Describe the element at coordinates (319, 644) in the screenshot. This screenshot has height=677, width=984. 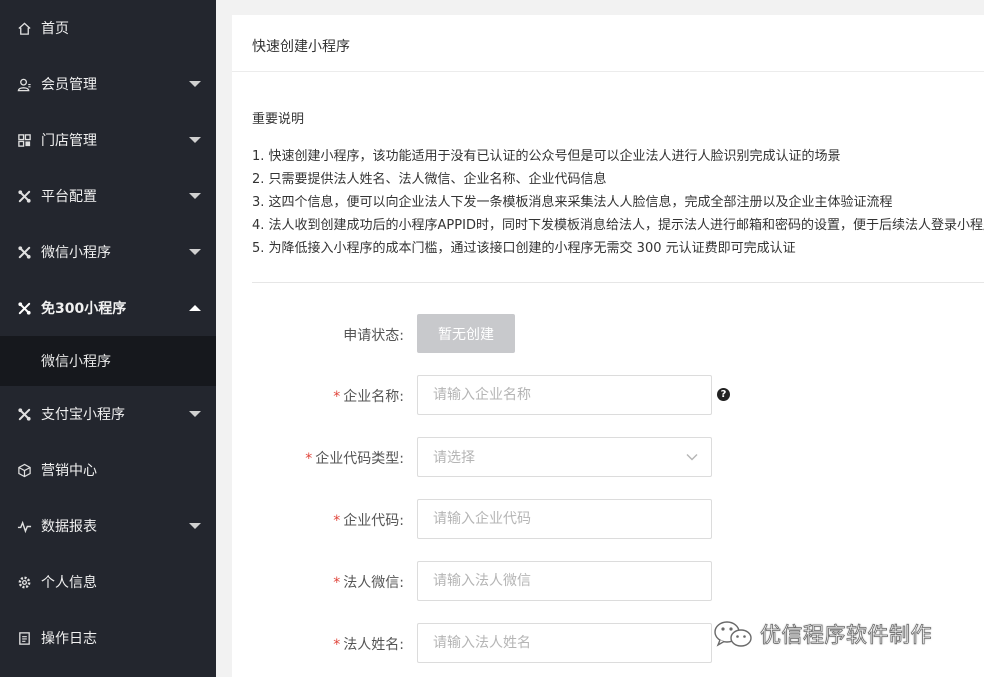
I see `legal-name-label: * 法人姓名:` at that location.